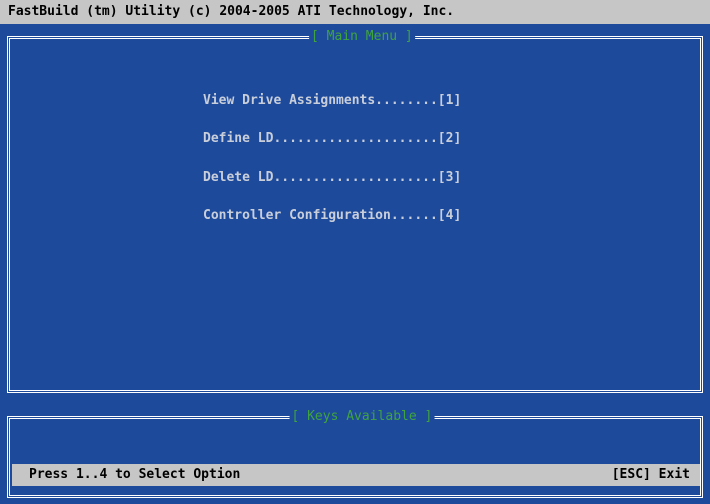 This screenshot has height=504, width=710. What do you see at coordinates (651, 475) in the screenshot?
I see `esc-exit-hint: [ESC] Exit` at bounding box center [651, 475].